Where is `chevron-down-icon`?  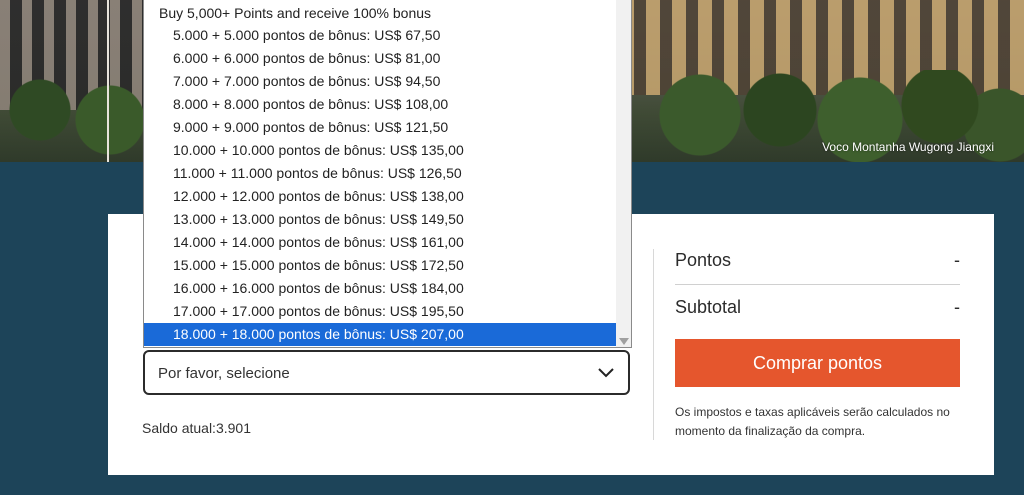 chevron-down-icon is located at coordinates (606, 373).